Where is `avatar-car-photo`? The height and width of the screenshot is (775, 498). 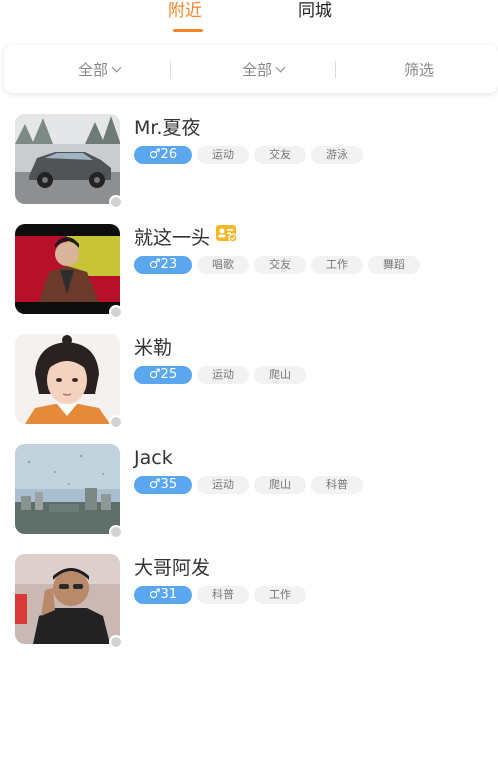
avatar-car-photo is located at coordinates (67, 159).